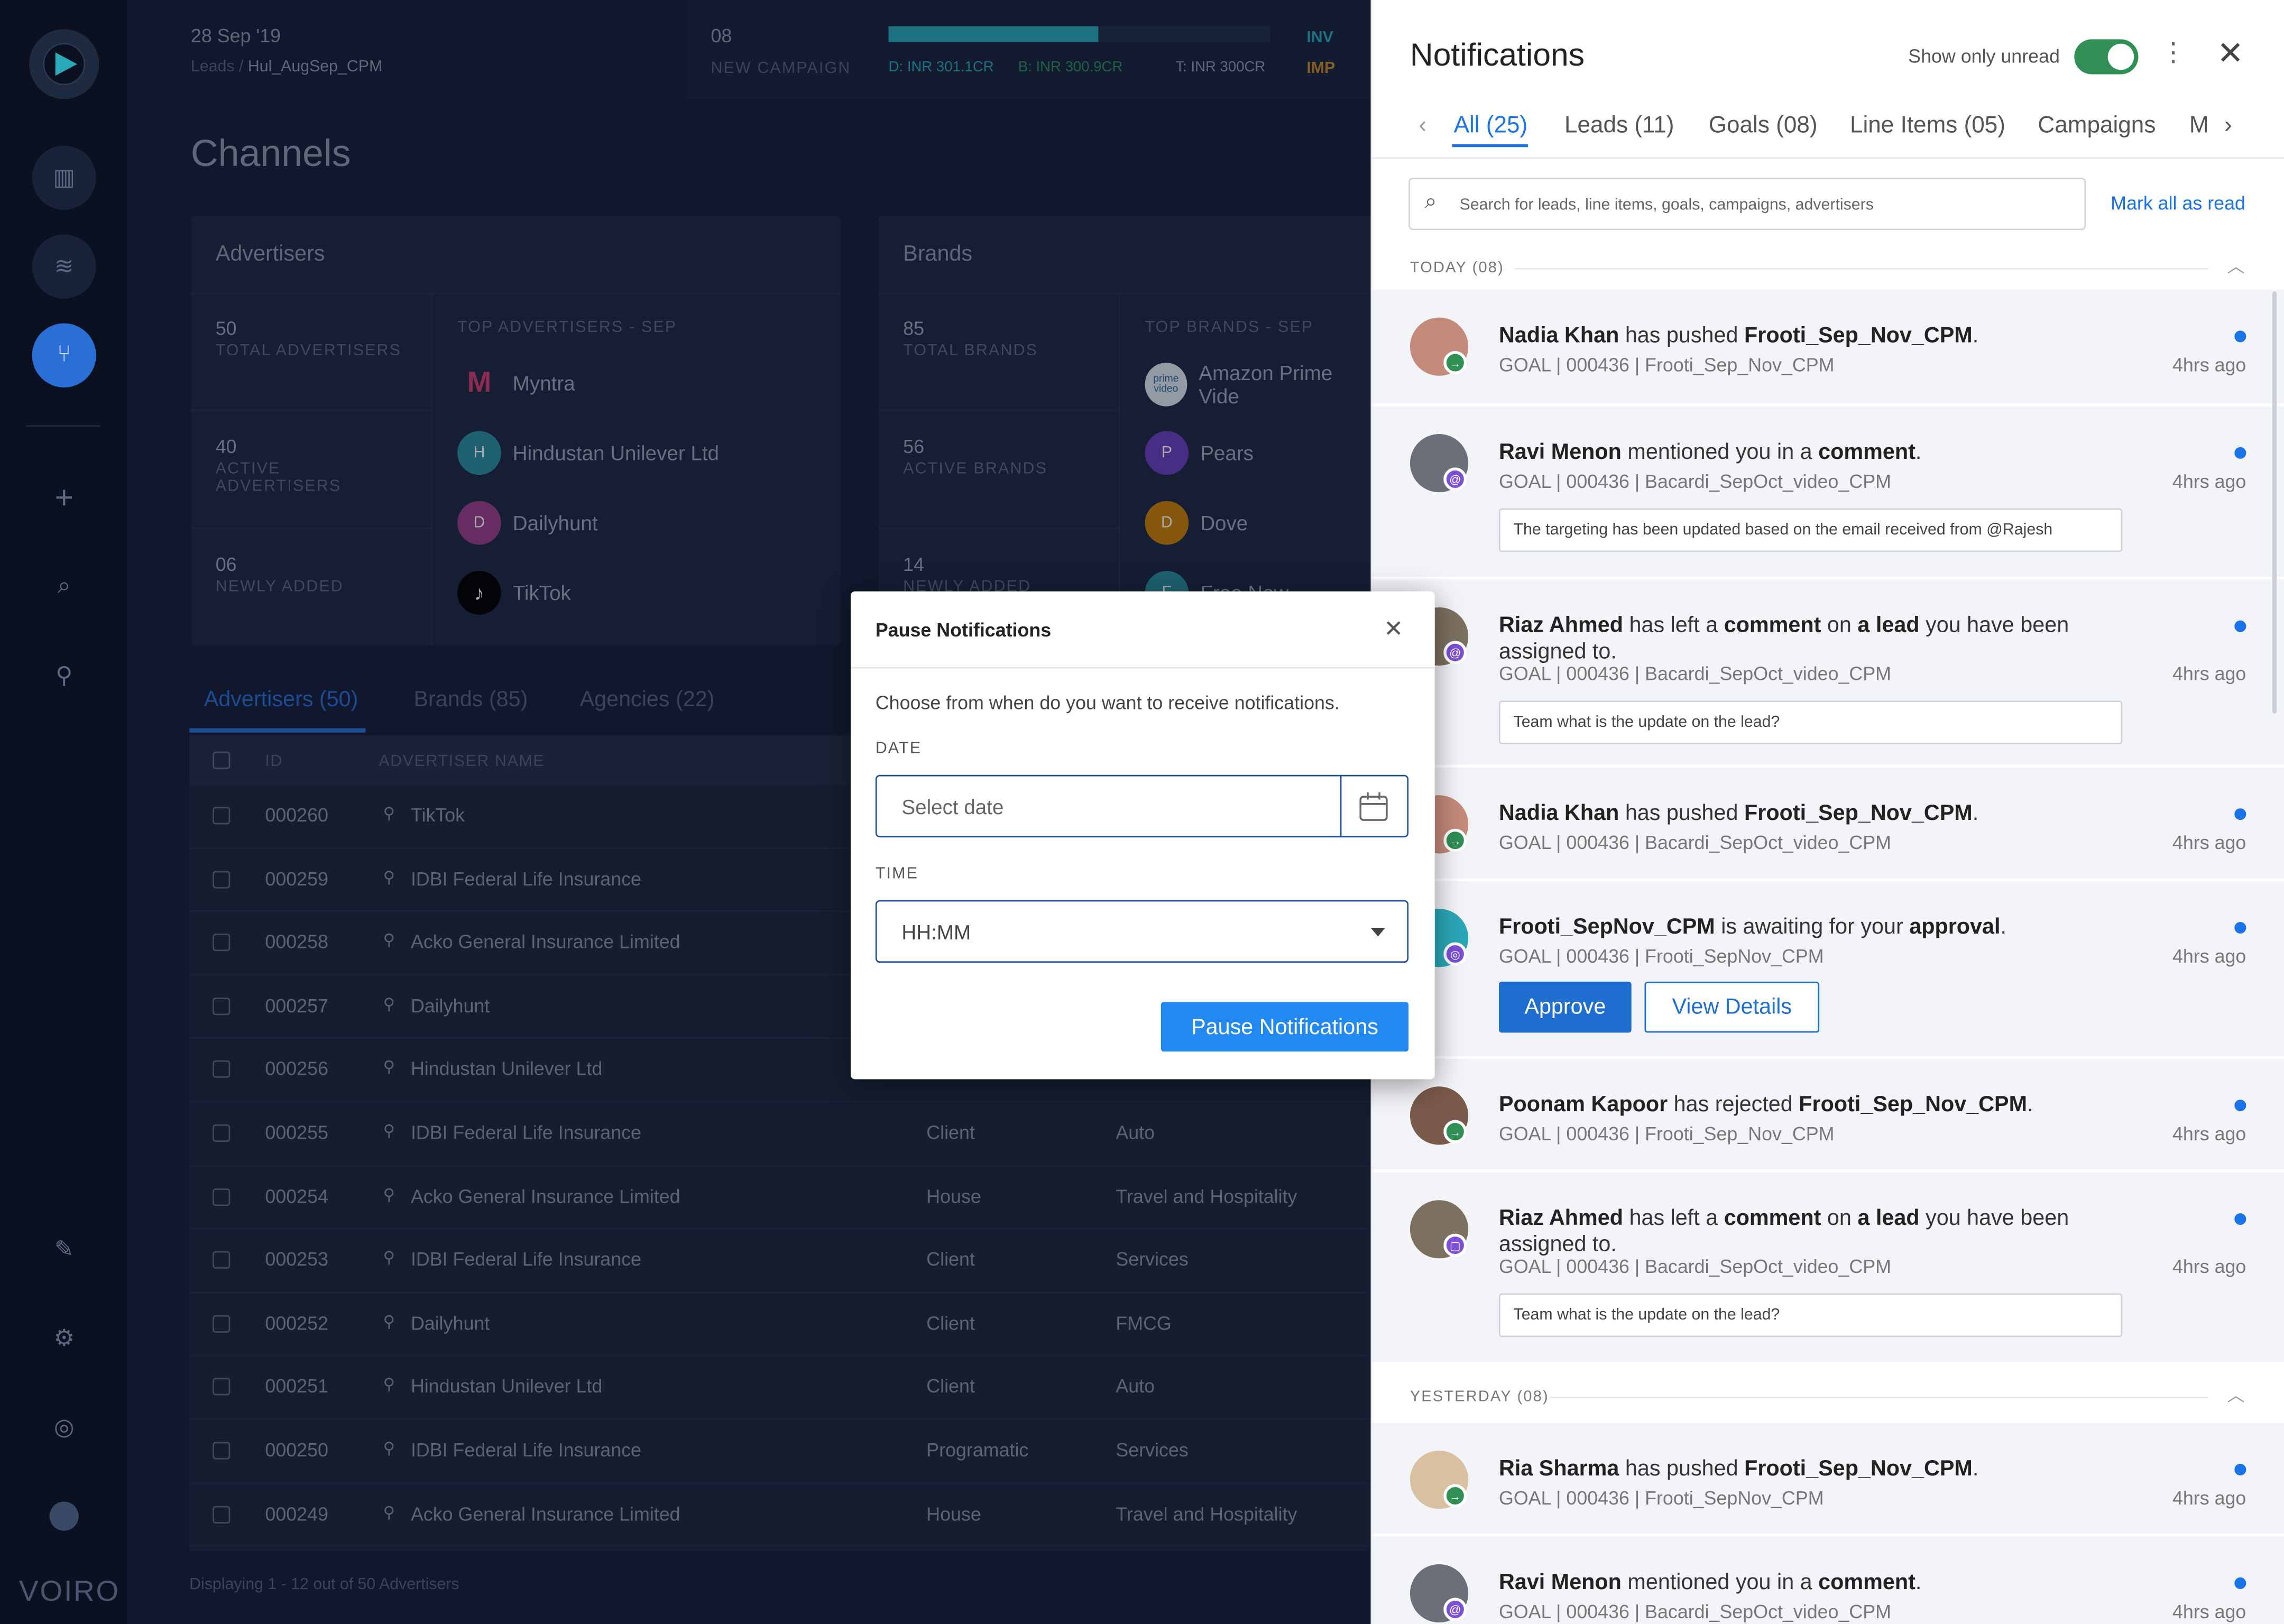 Image resolution: width=2284 pixels, height=1624 pixels. I want to click on approve-button: Approve, so click(1565, 1007).